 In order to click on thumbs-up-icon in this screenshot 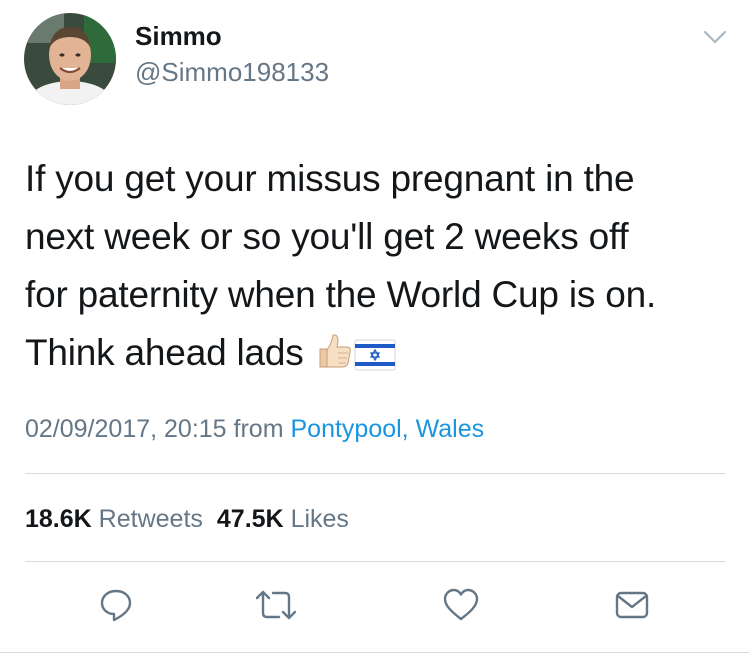, I will do `click(334, 359)`.